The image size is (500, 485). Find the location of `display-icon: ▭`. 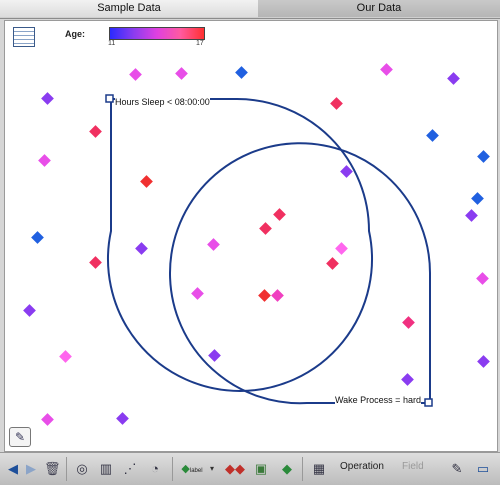

display-icon: ▭ is located at coordinates (483, 469).